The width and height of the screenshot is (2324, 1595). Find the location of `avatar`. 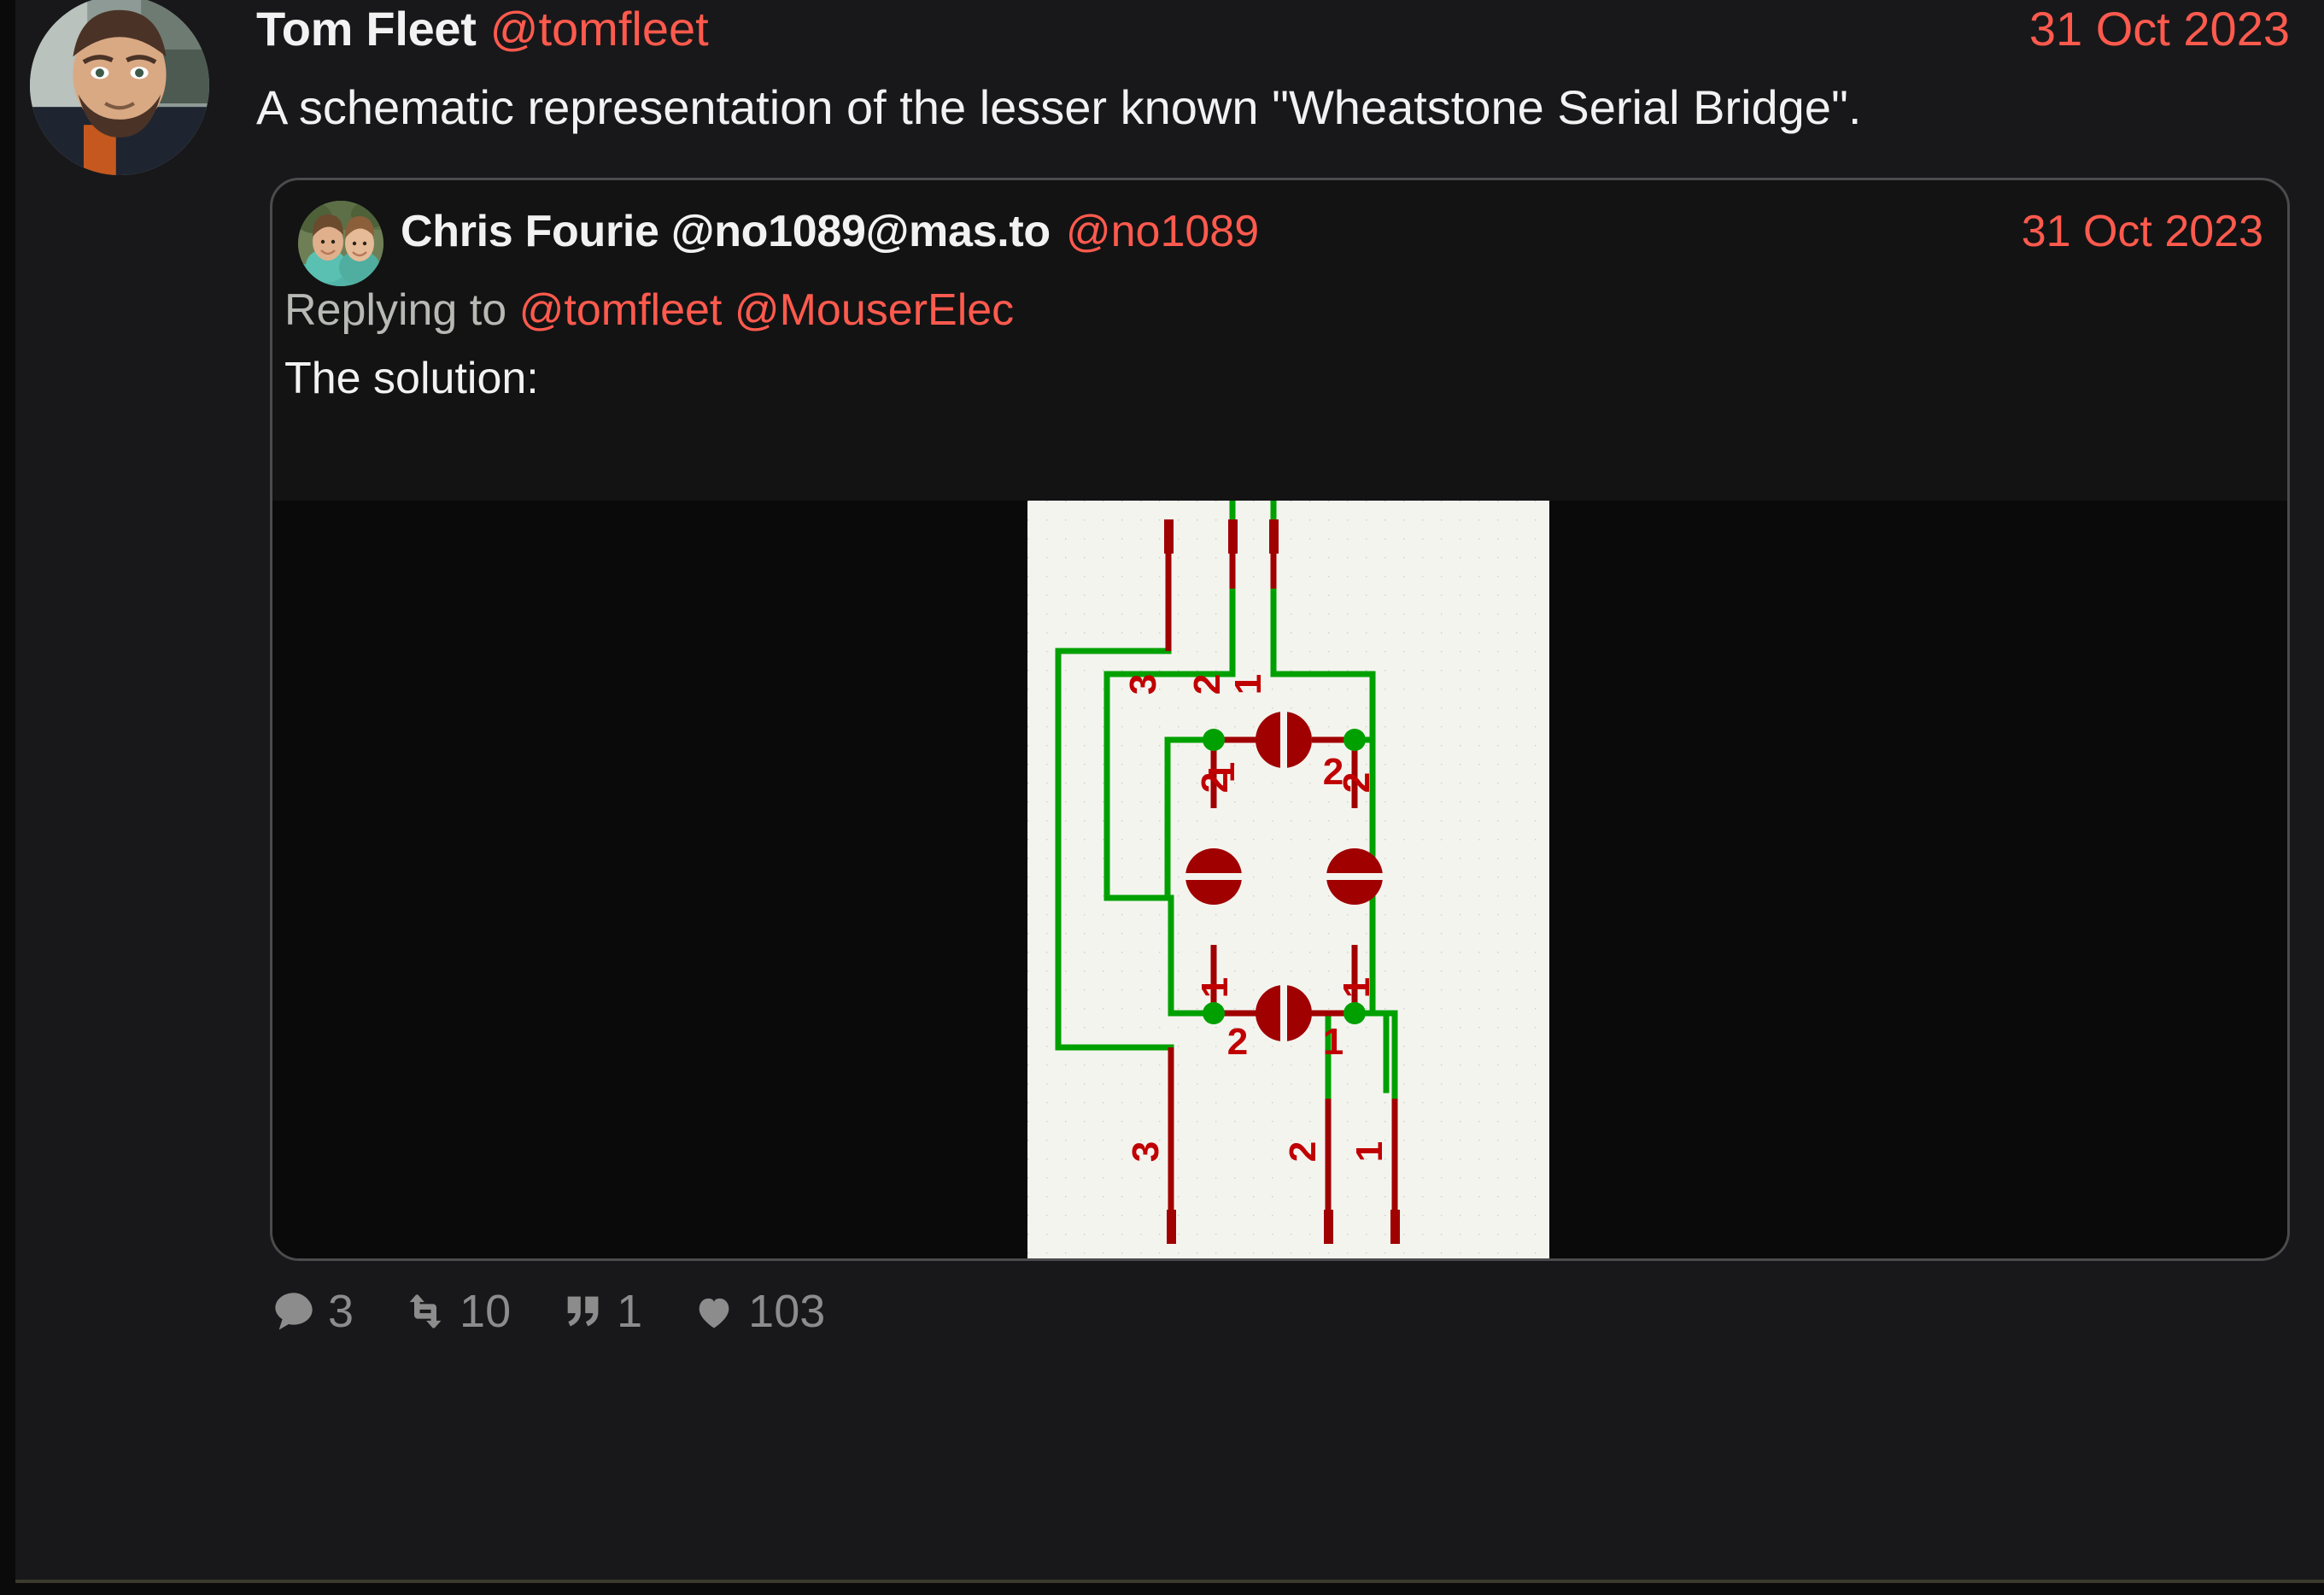

avatar is located at coordinates (120, 87).